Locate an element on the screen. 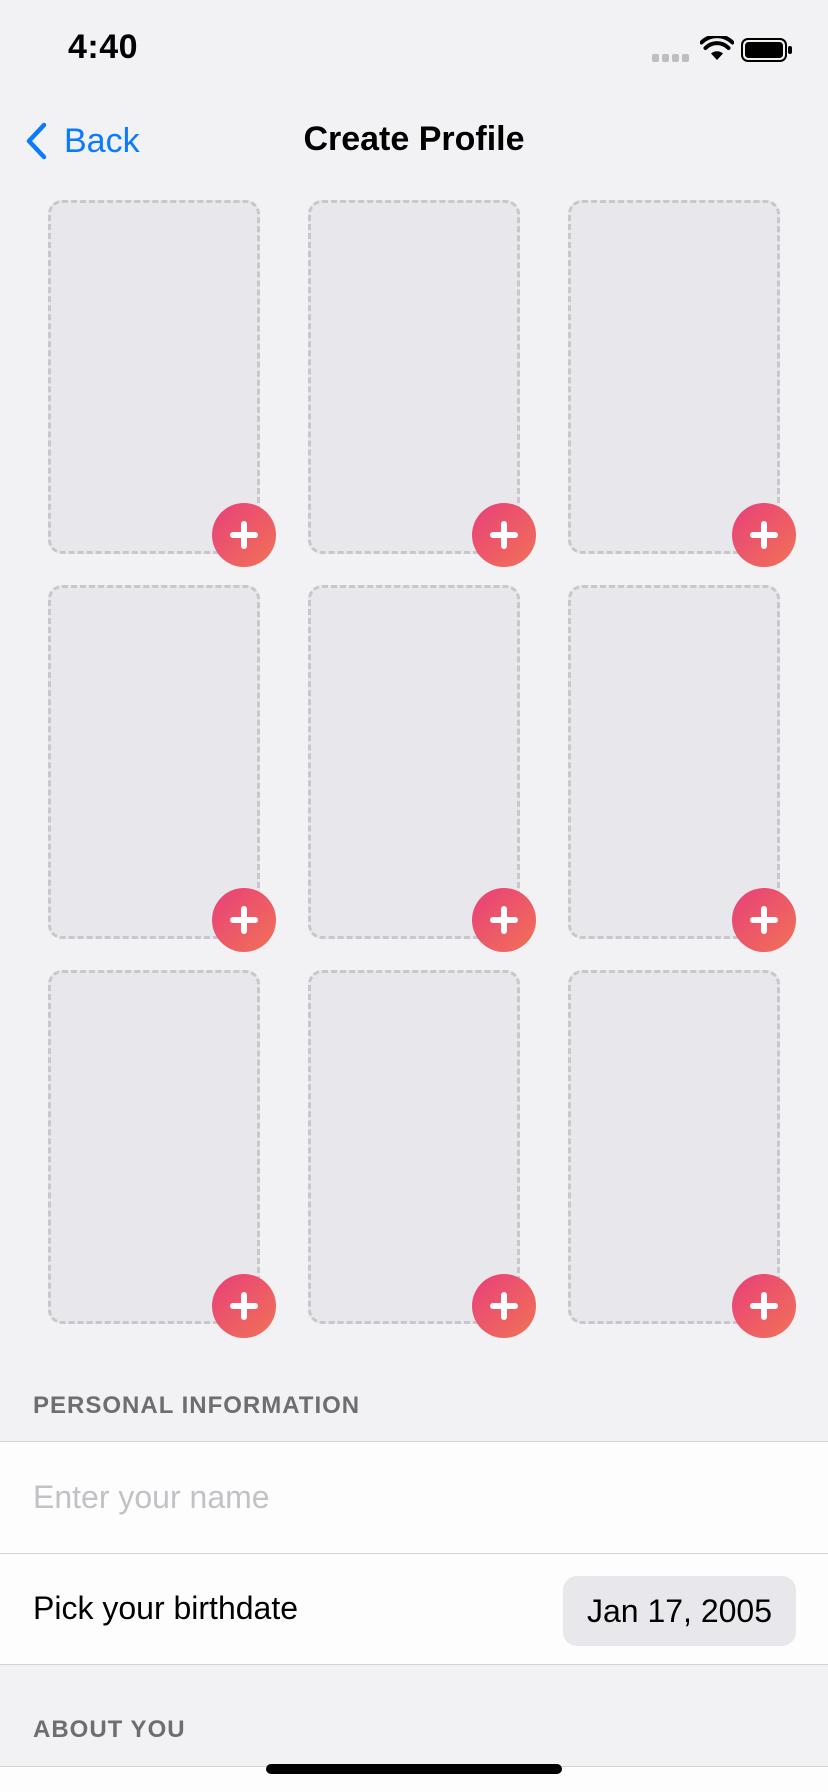 This screenshot has width=828, height=1792. personal-information-header: PERSONAL INFORMATION is located at coordinates (197, 1405).